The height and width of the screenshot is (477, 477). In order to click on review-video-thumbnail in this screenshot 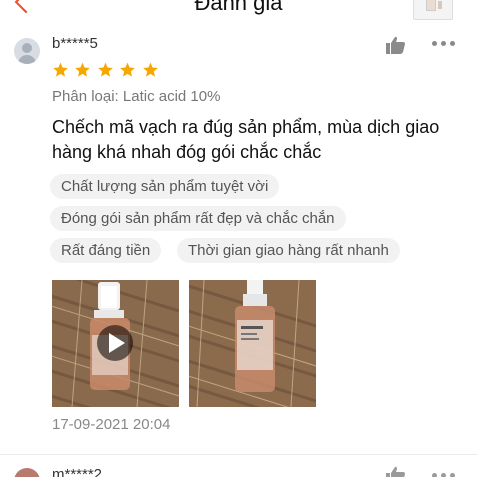, I will do `click(115, 343)`.